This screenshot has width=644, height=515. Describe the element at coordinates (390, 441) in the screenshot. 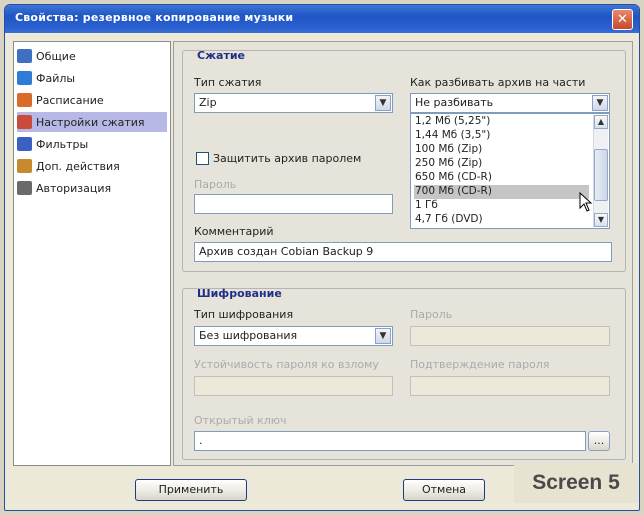

I see `public-key-field: .` at that location.